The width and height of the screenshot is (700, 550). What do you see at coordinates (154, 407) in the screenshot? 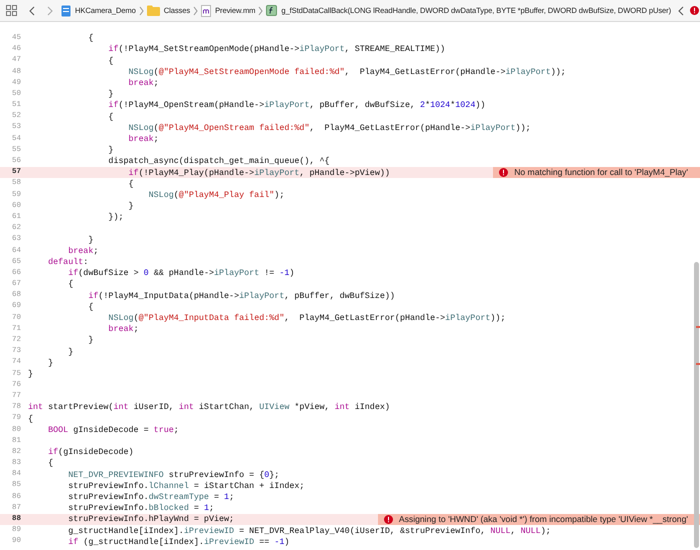
I see `code-text: iUserID,` at bounding box center [154, 407].